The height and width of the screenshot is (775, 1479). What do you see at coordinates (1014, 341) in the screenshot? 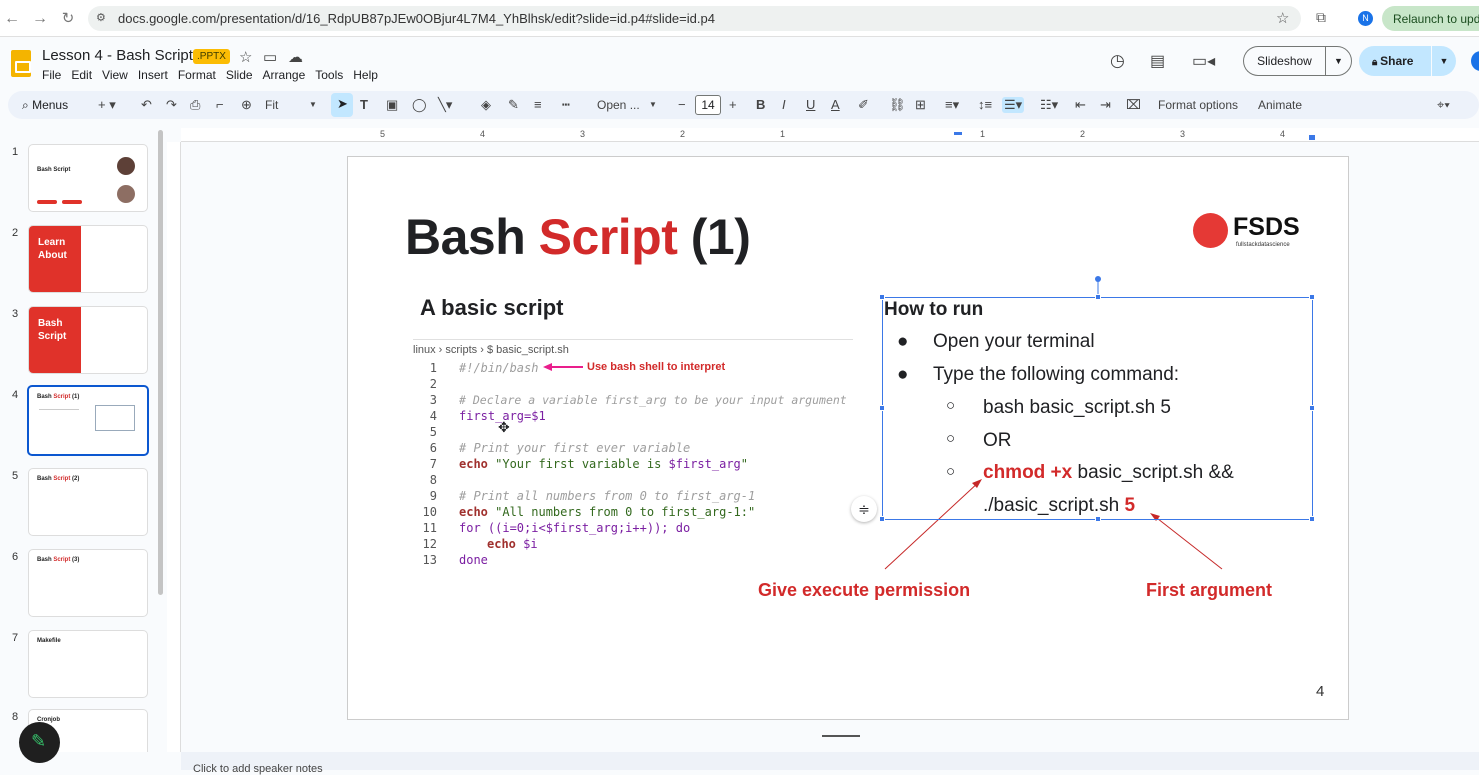
I see `bullet-item: Open your terminal` at bounding box center [1014, 341].